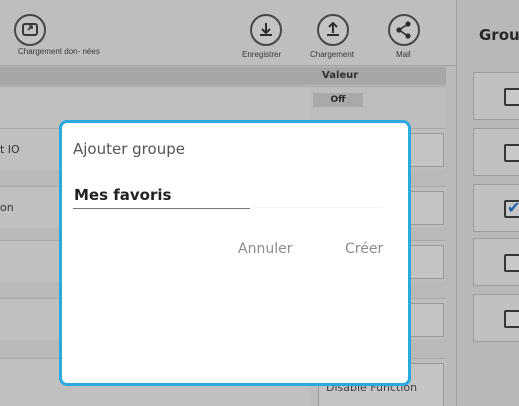 Image resolution: width=519 pixels, height=406 pixels. What do you see at coordinates (161, 195) in the screenshot?
I see `group-name-input` at bounding box center [161, 195].